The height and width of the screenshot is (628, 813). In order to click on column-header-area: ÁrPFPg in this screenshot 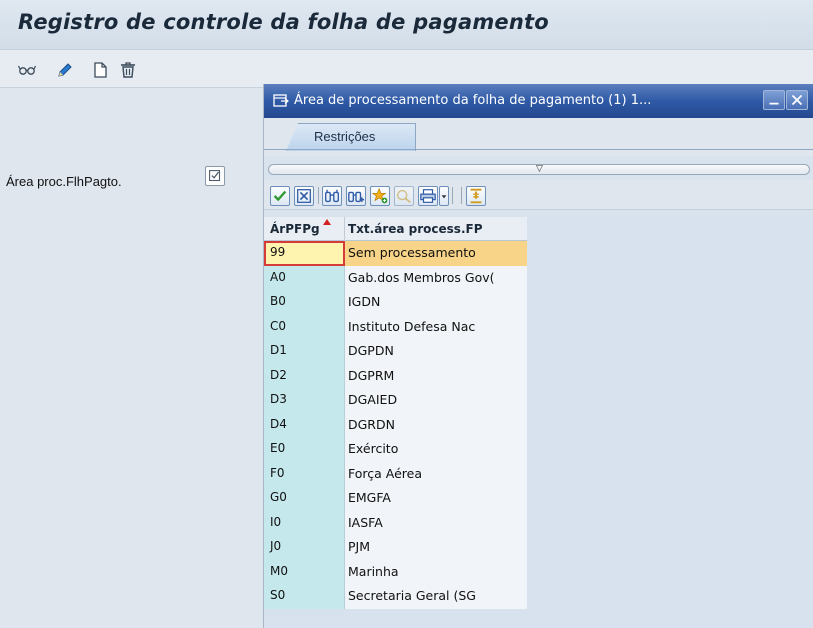, I will do `click(295, 229)`.